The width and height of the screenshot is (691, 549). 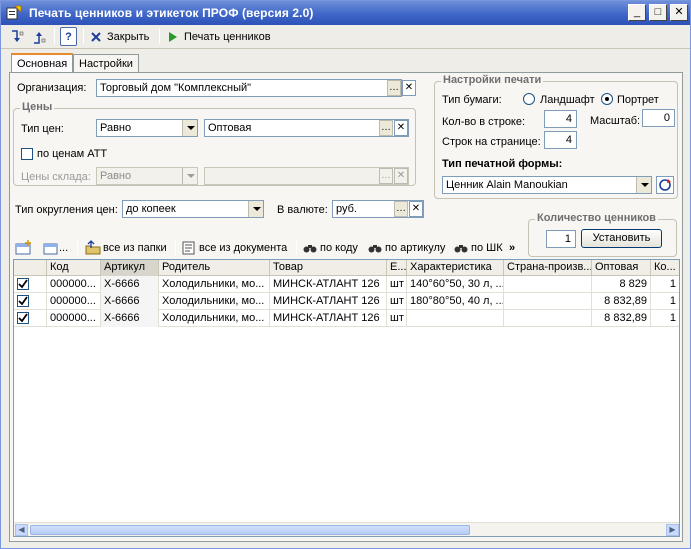 What do you see at coordinates (27, 154) in the screenshot?
I see `att-prices-checkbox` at bounding box center [27, 154].